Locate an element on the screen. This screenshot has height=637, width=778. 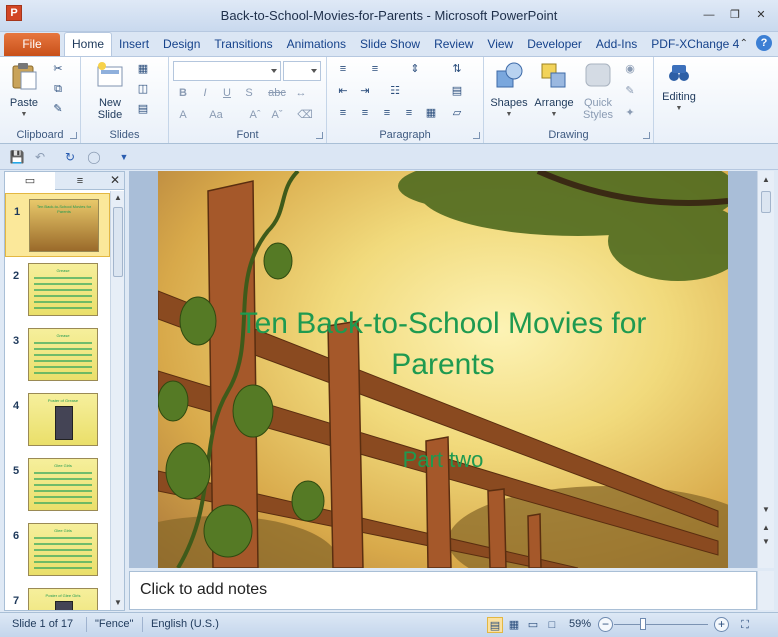
slide-thumbnail: 5 Glee Girls is located at coordinates (57, 485).